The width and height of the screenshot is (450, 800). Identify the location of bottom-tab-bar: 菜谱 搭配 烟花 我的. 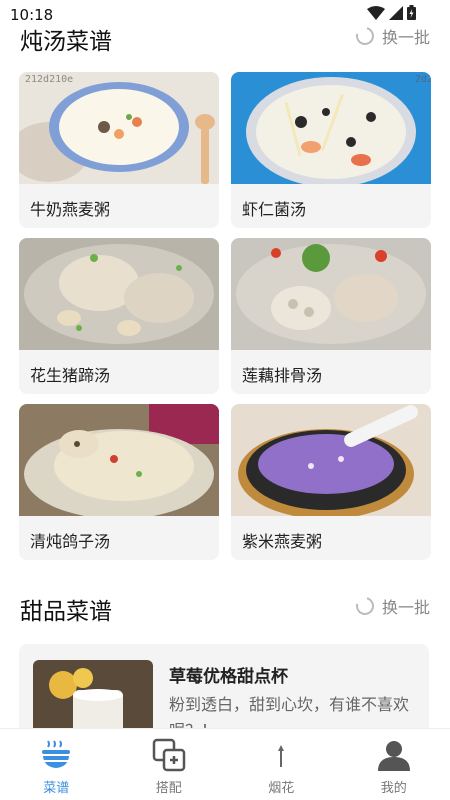
(225, 764).